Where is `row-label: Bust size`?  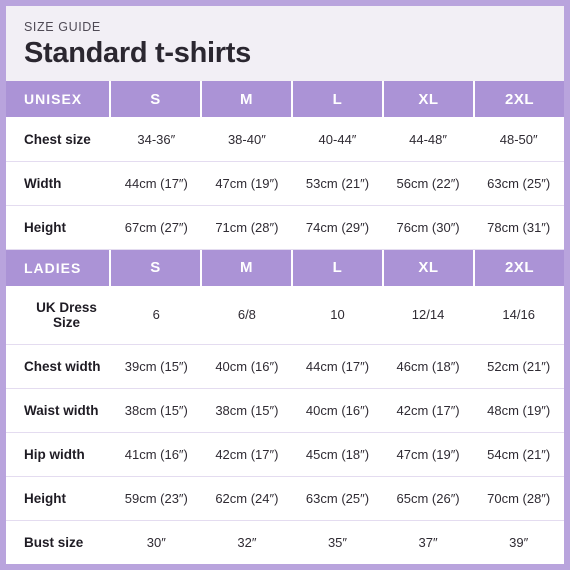
row-label: Bust size is located at coordinates (54, 542).